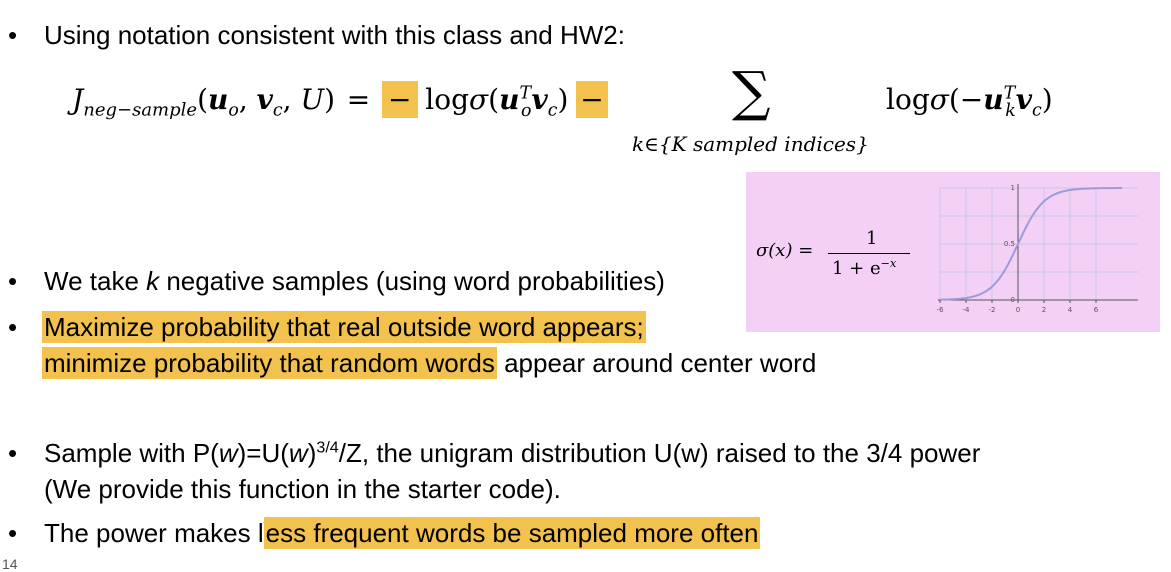 The width and height of the screenshot is (1171, 572). What do you see at coordinates (592, 99) in the screenshot?
I see `highlighted-minus-2: −` at bounding box center [592, 99].